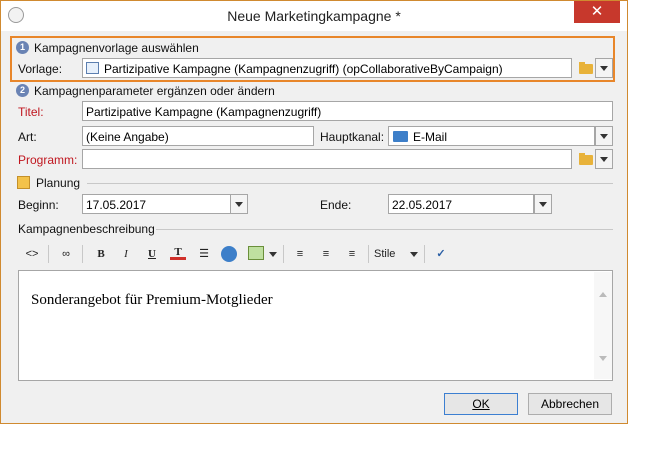  What do you see at coordinates (352, 137) in the screenshot?
I see `hauptkanal-label: Hauptkanal:` at bounding box center [352, 137].